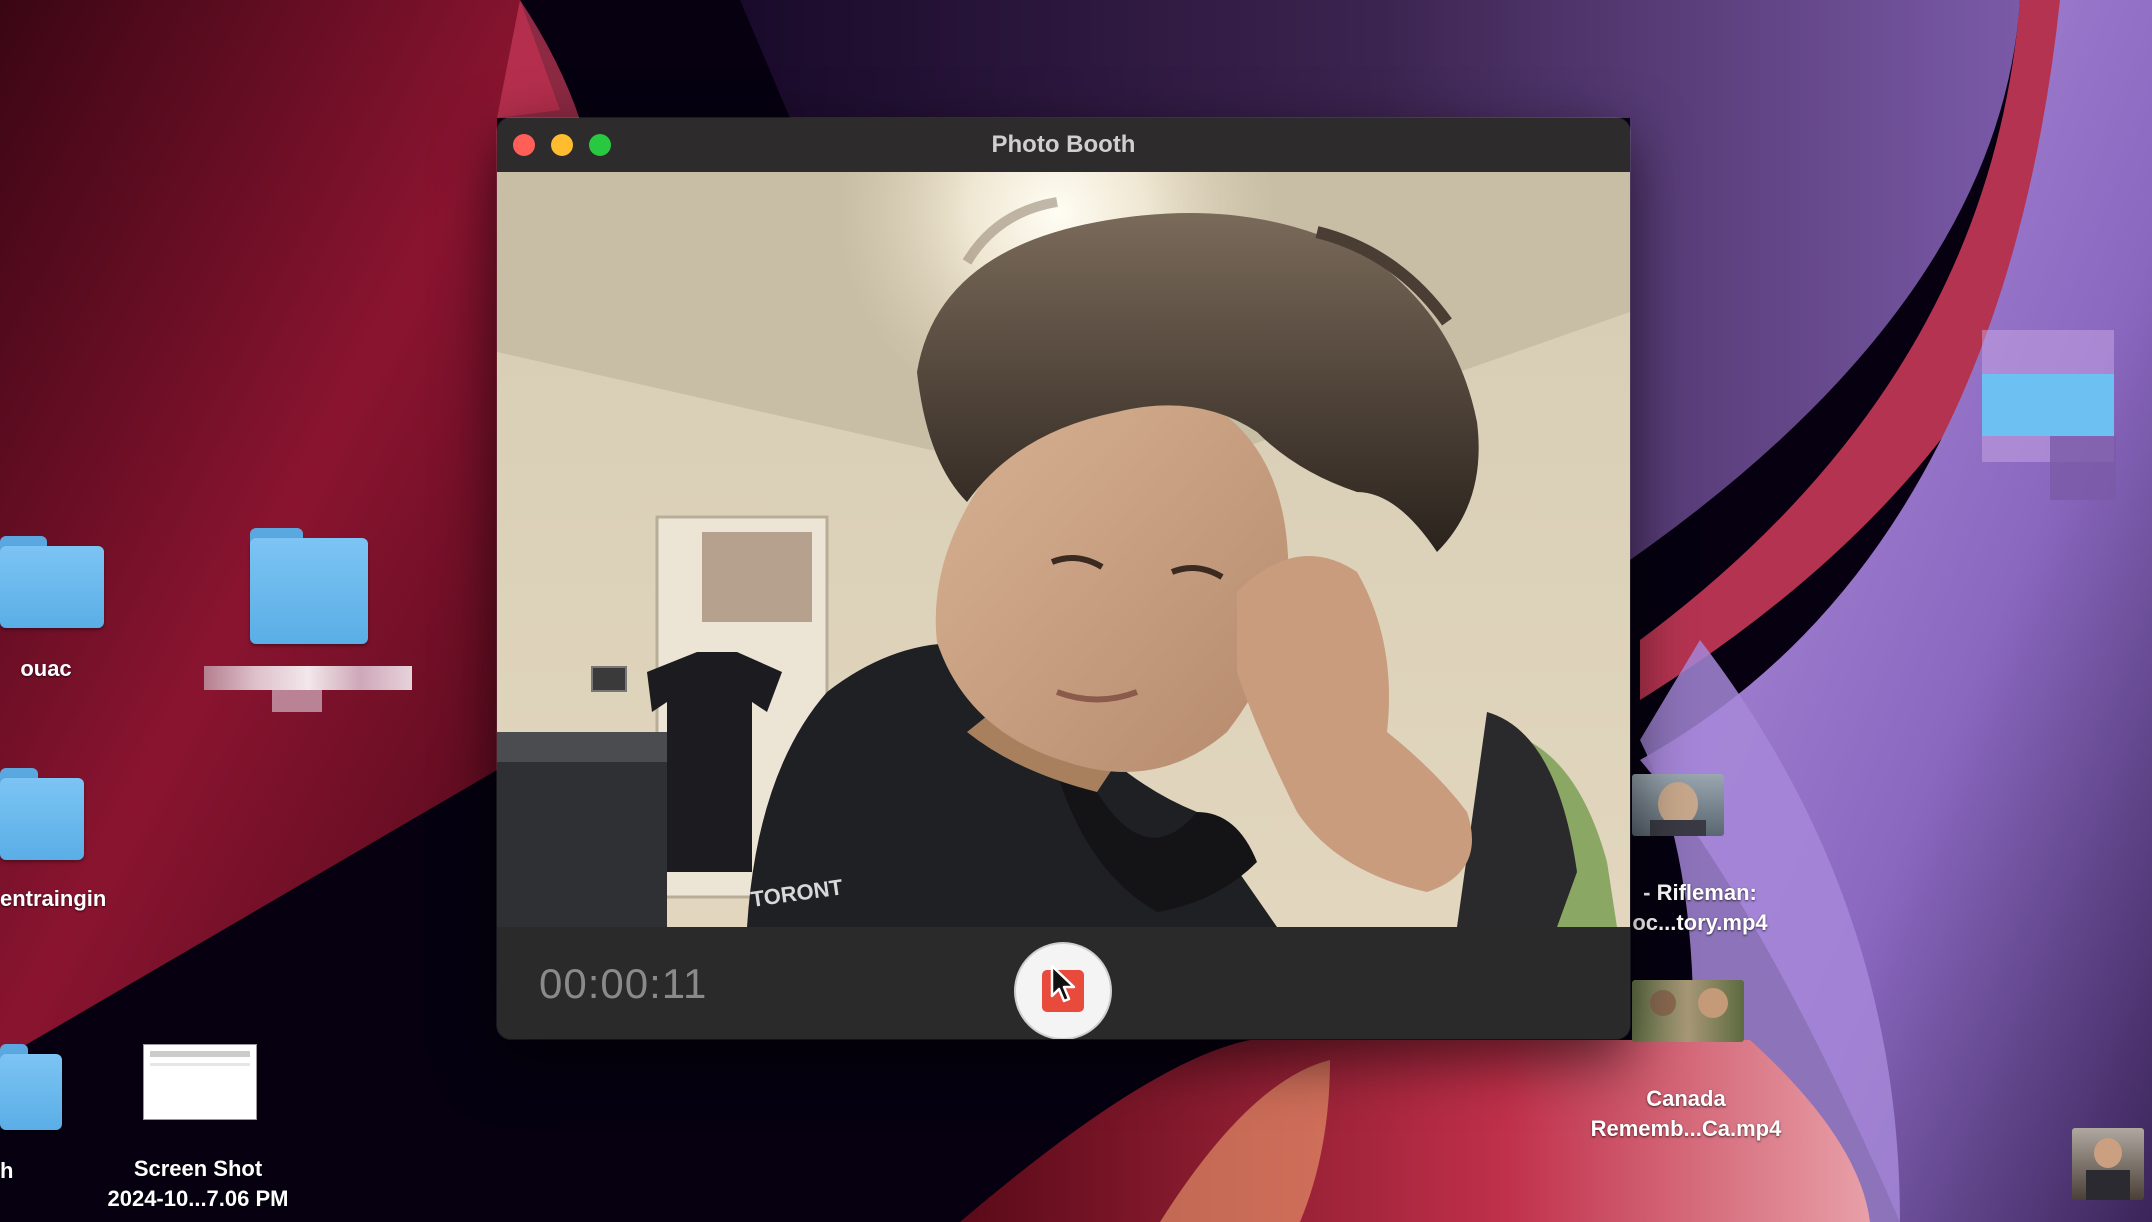  Describe the element at coordinates (54, 899) in the screenshot. I see `desktop-item-label: entraingin` at that location.